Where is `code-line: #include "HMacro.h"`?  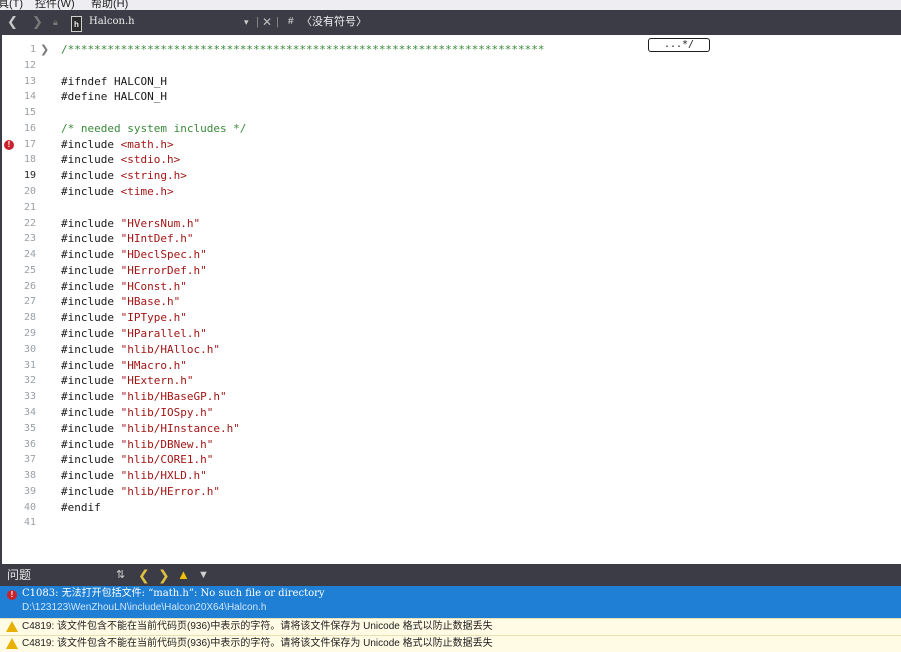
code-line: #include "HMacro.h" is located at coordinates (124, 365).